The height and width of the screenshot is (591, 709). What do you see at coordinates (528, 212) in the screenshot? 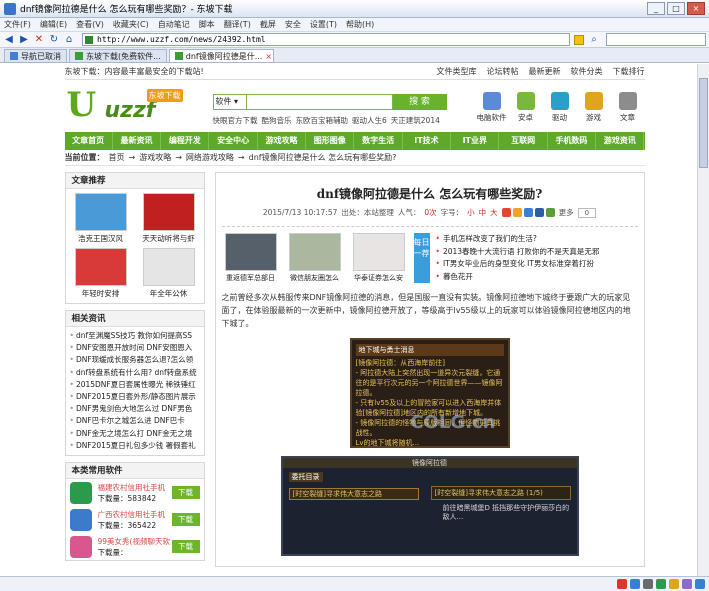
I see `share-tqq-icon` at bounding box center [528, 212].